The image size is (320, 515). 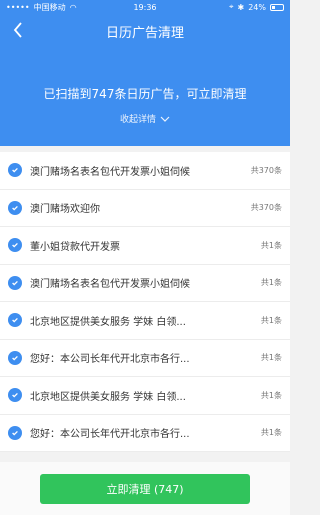 I want to click on nav-bar: 日历广告清理, so click(x=145, y=30).